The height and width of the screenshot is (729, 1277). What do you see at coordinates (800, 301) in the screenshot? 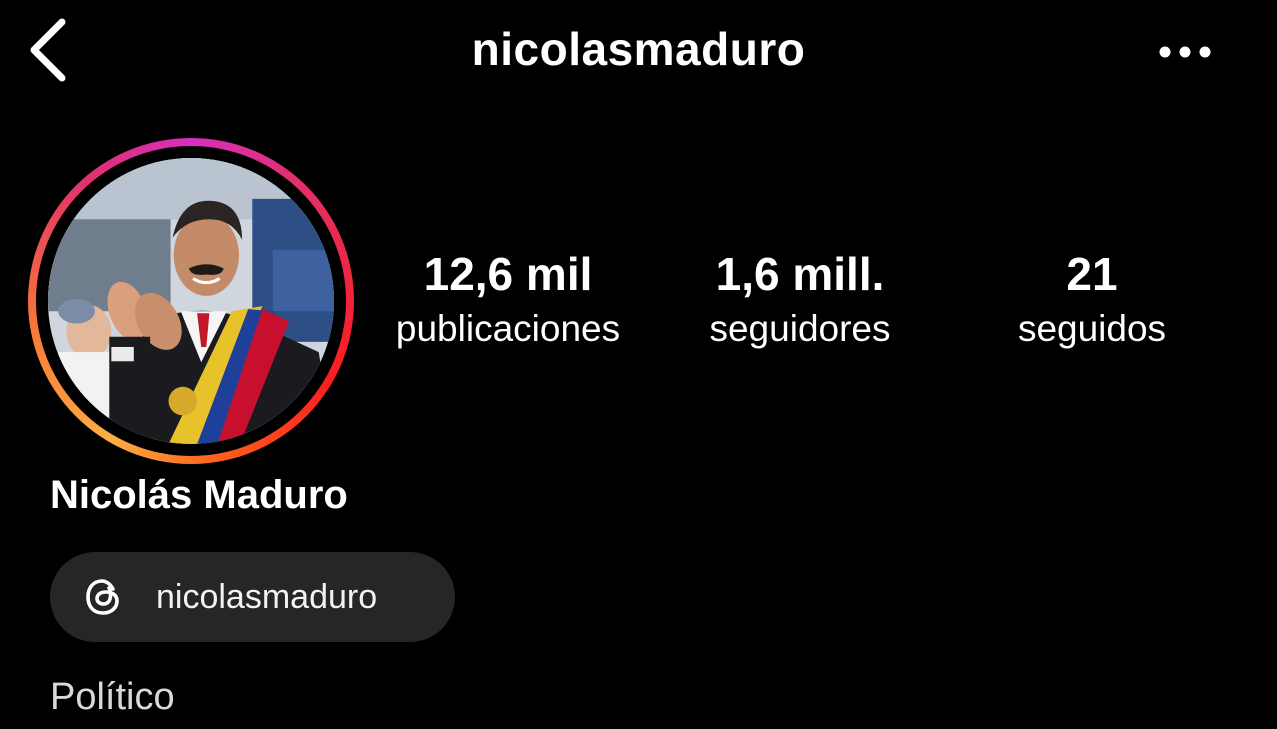
I see `followers-count: 1,6 mill. seguidores` at bounding box center [800, 301].